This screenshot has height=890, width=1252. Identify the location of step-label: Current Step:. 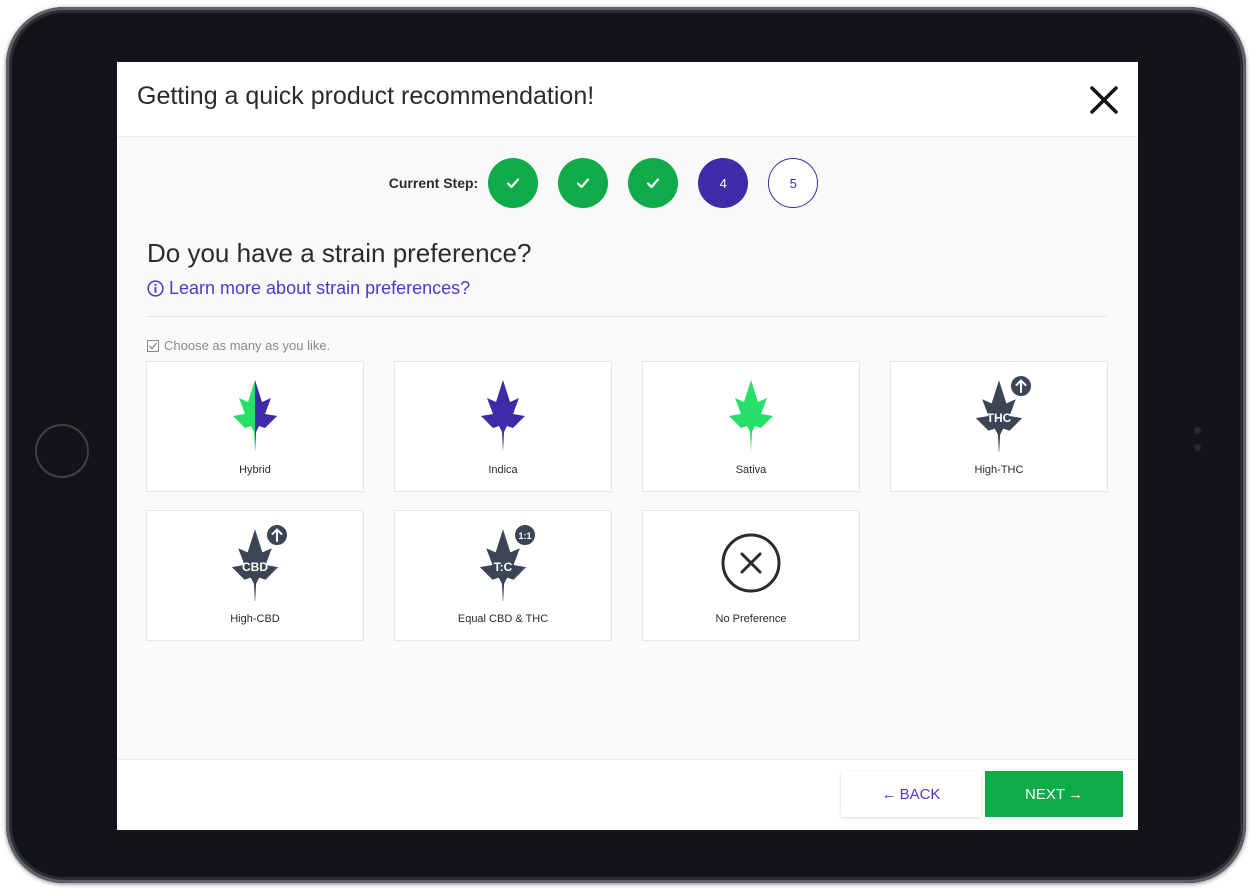
(433, 183).